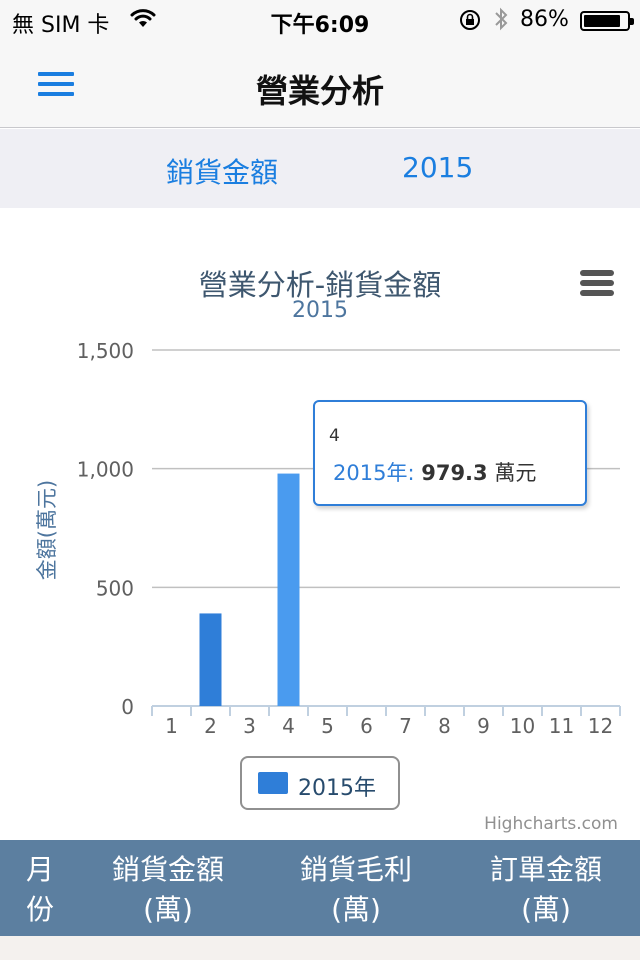 The image size is (640, 960). What do you see at coordinates (327, 726) in the screenshot?
I see `x-tick-label: 5` at bounding box center [327, 726].